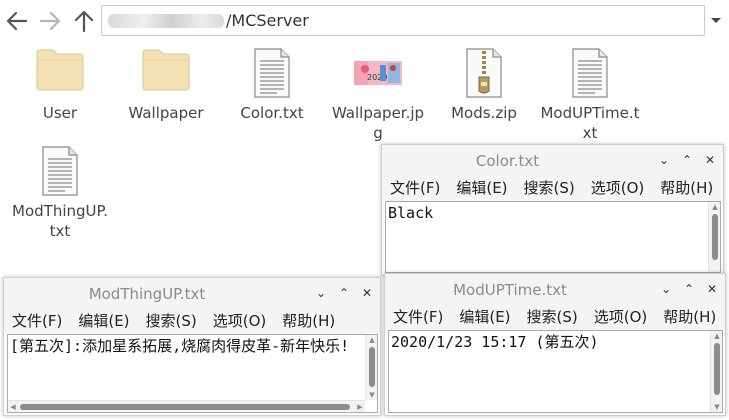 This screenshot has width=729, height=420. What do you see at coordinates (552, 160) in the screenshot?
I see `window-titlebar: Color.txt ⌄ ⌃ ✕` at bounding box center [552, 160].